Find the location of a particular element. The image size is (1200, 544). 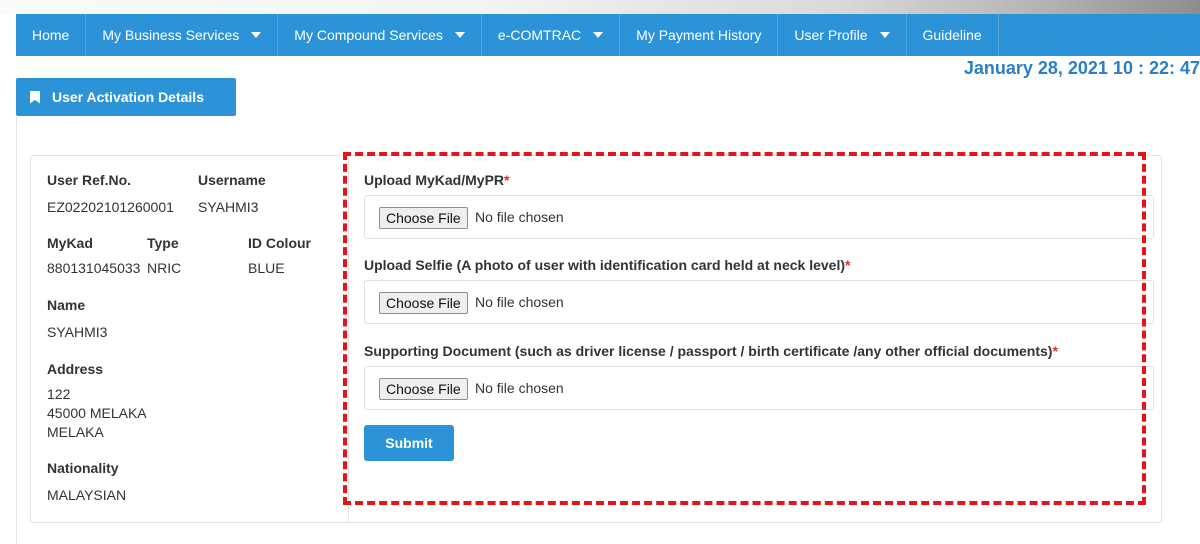

nav-guideline-label: Guideline is located at coordinates (952, 35).